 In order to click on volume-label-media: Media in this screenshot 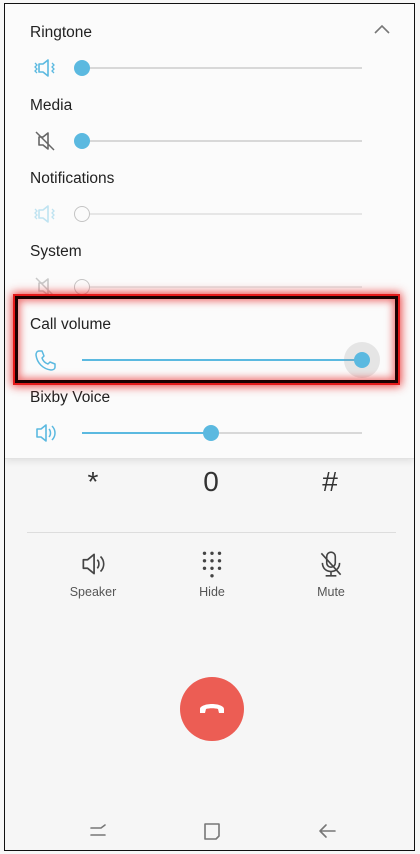, I will do `click(51, 105)`.